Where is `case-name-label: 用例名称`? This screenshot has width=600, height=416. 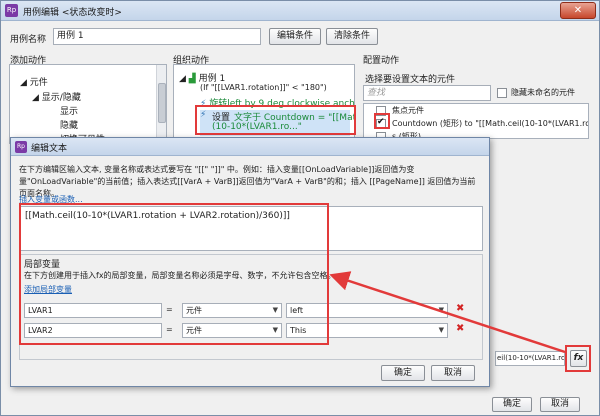
case-name-label: 用例名称 is located at coordinates (28, 40).